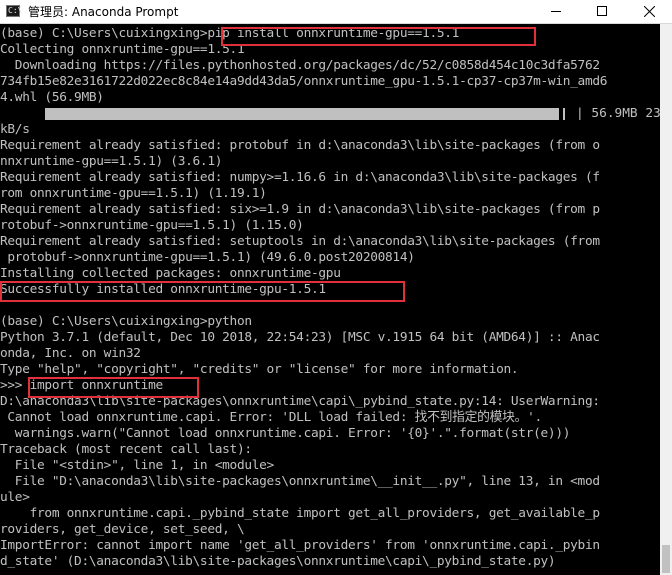 The width and height of the screenshot is (672, 575). Describe the element at coordinates (666, 559) in the screenshot. I see `scrollbar-thumb` at that location.